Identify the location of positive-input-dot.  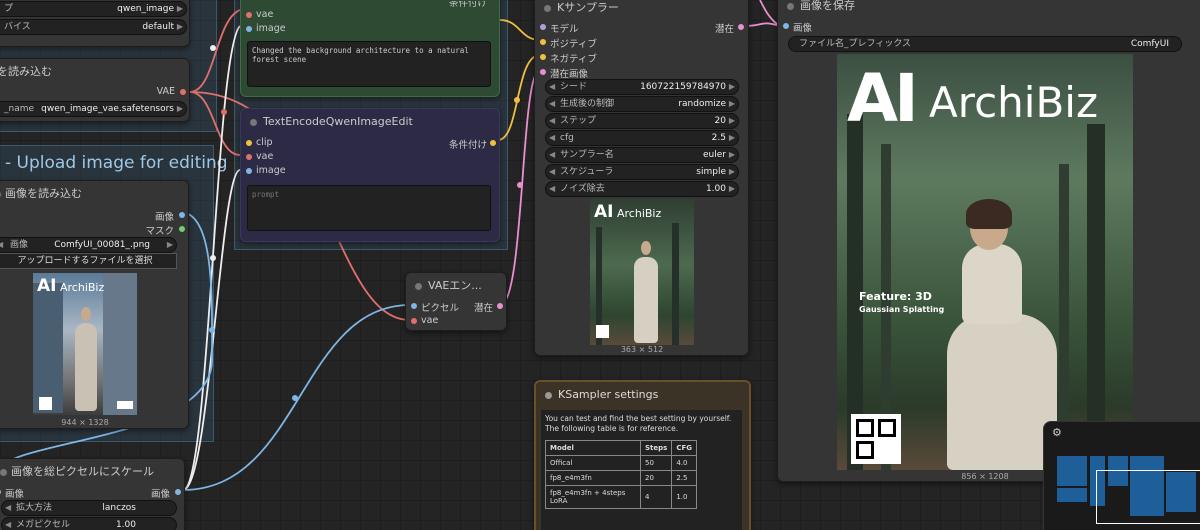
(543, 42).